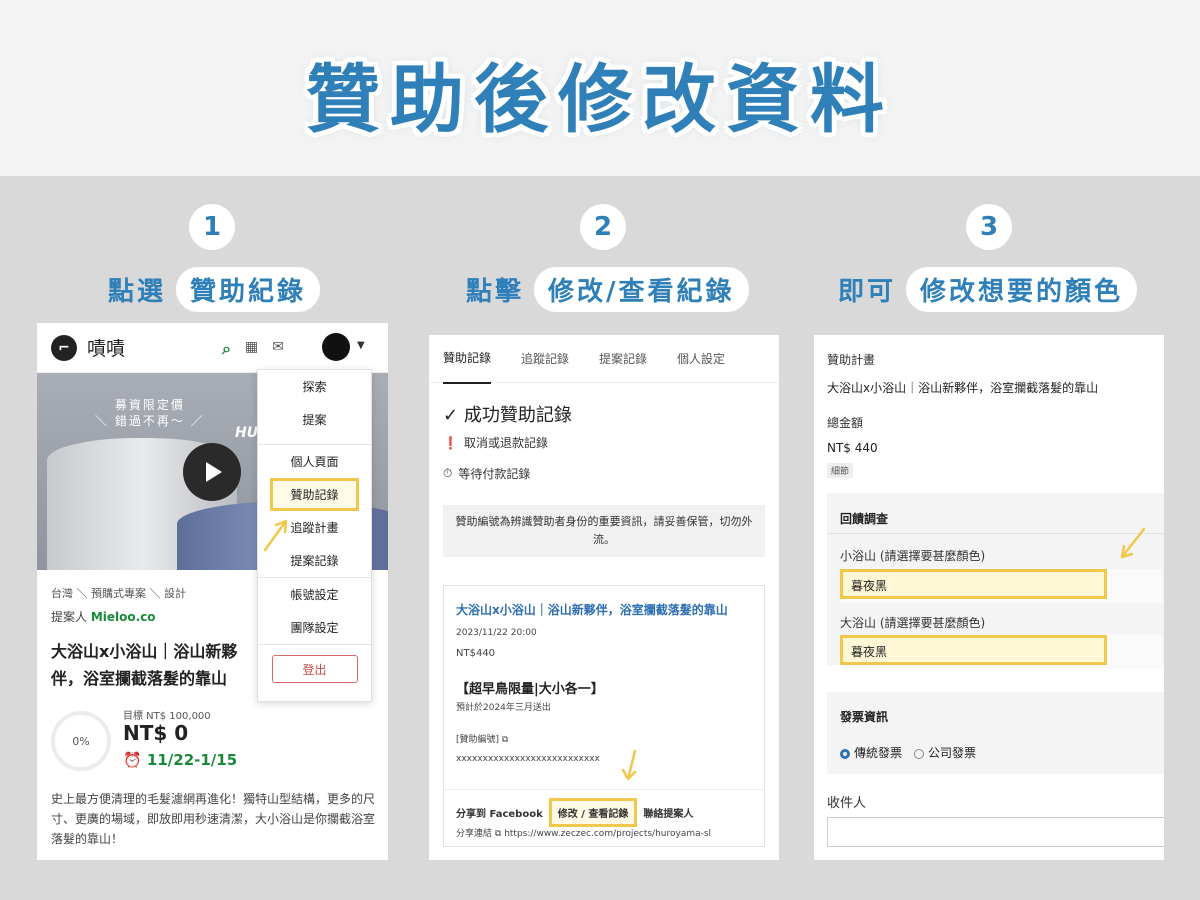 The image size is (1200, 900). What do you see at coordinates (336, 347) in the screenshot?
I see `avatar` at bounding box center [336, 347].